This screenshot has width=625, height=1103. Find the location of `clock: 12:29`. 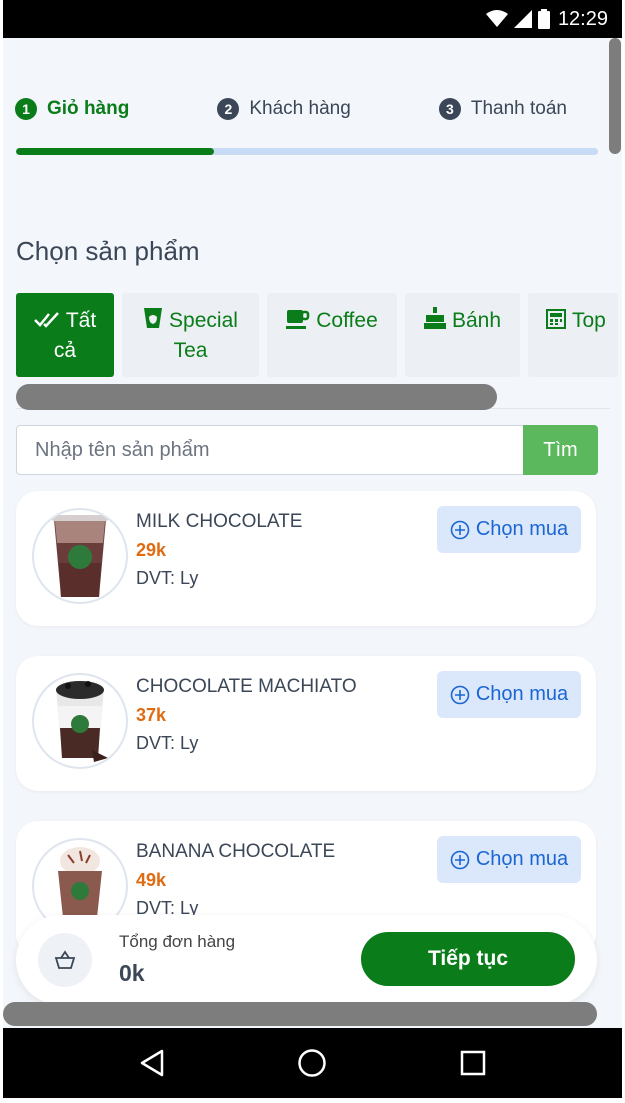

clock: 12:29 is located at coordinates (582, 18).